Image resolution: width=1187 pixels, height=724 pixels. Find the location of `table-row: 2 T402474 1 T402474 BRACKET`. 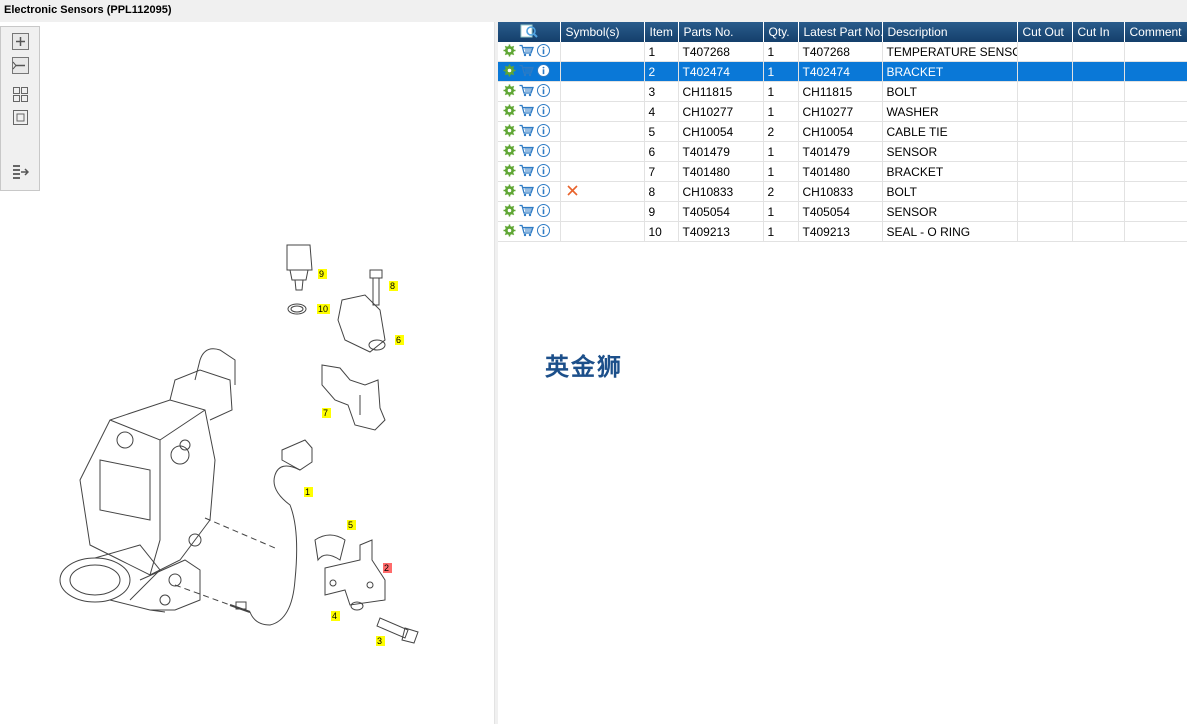

table-row: 2 T402474 1 T402474 BRACKET is located at coordinates (842, 71).